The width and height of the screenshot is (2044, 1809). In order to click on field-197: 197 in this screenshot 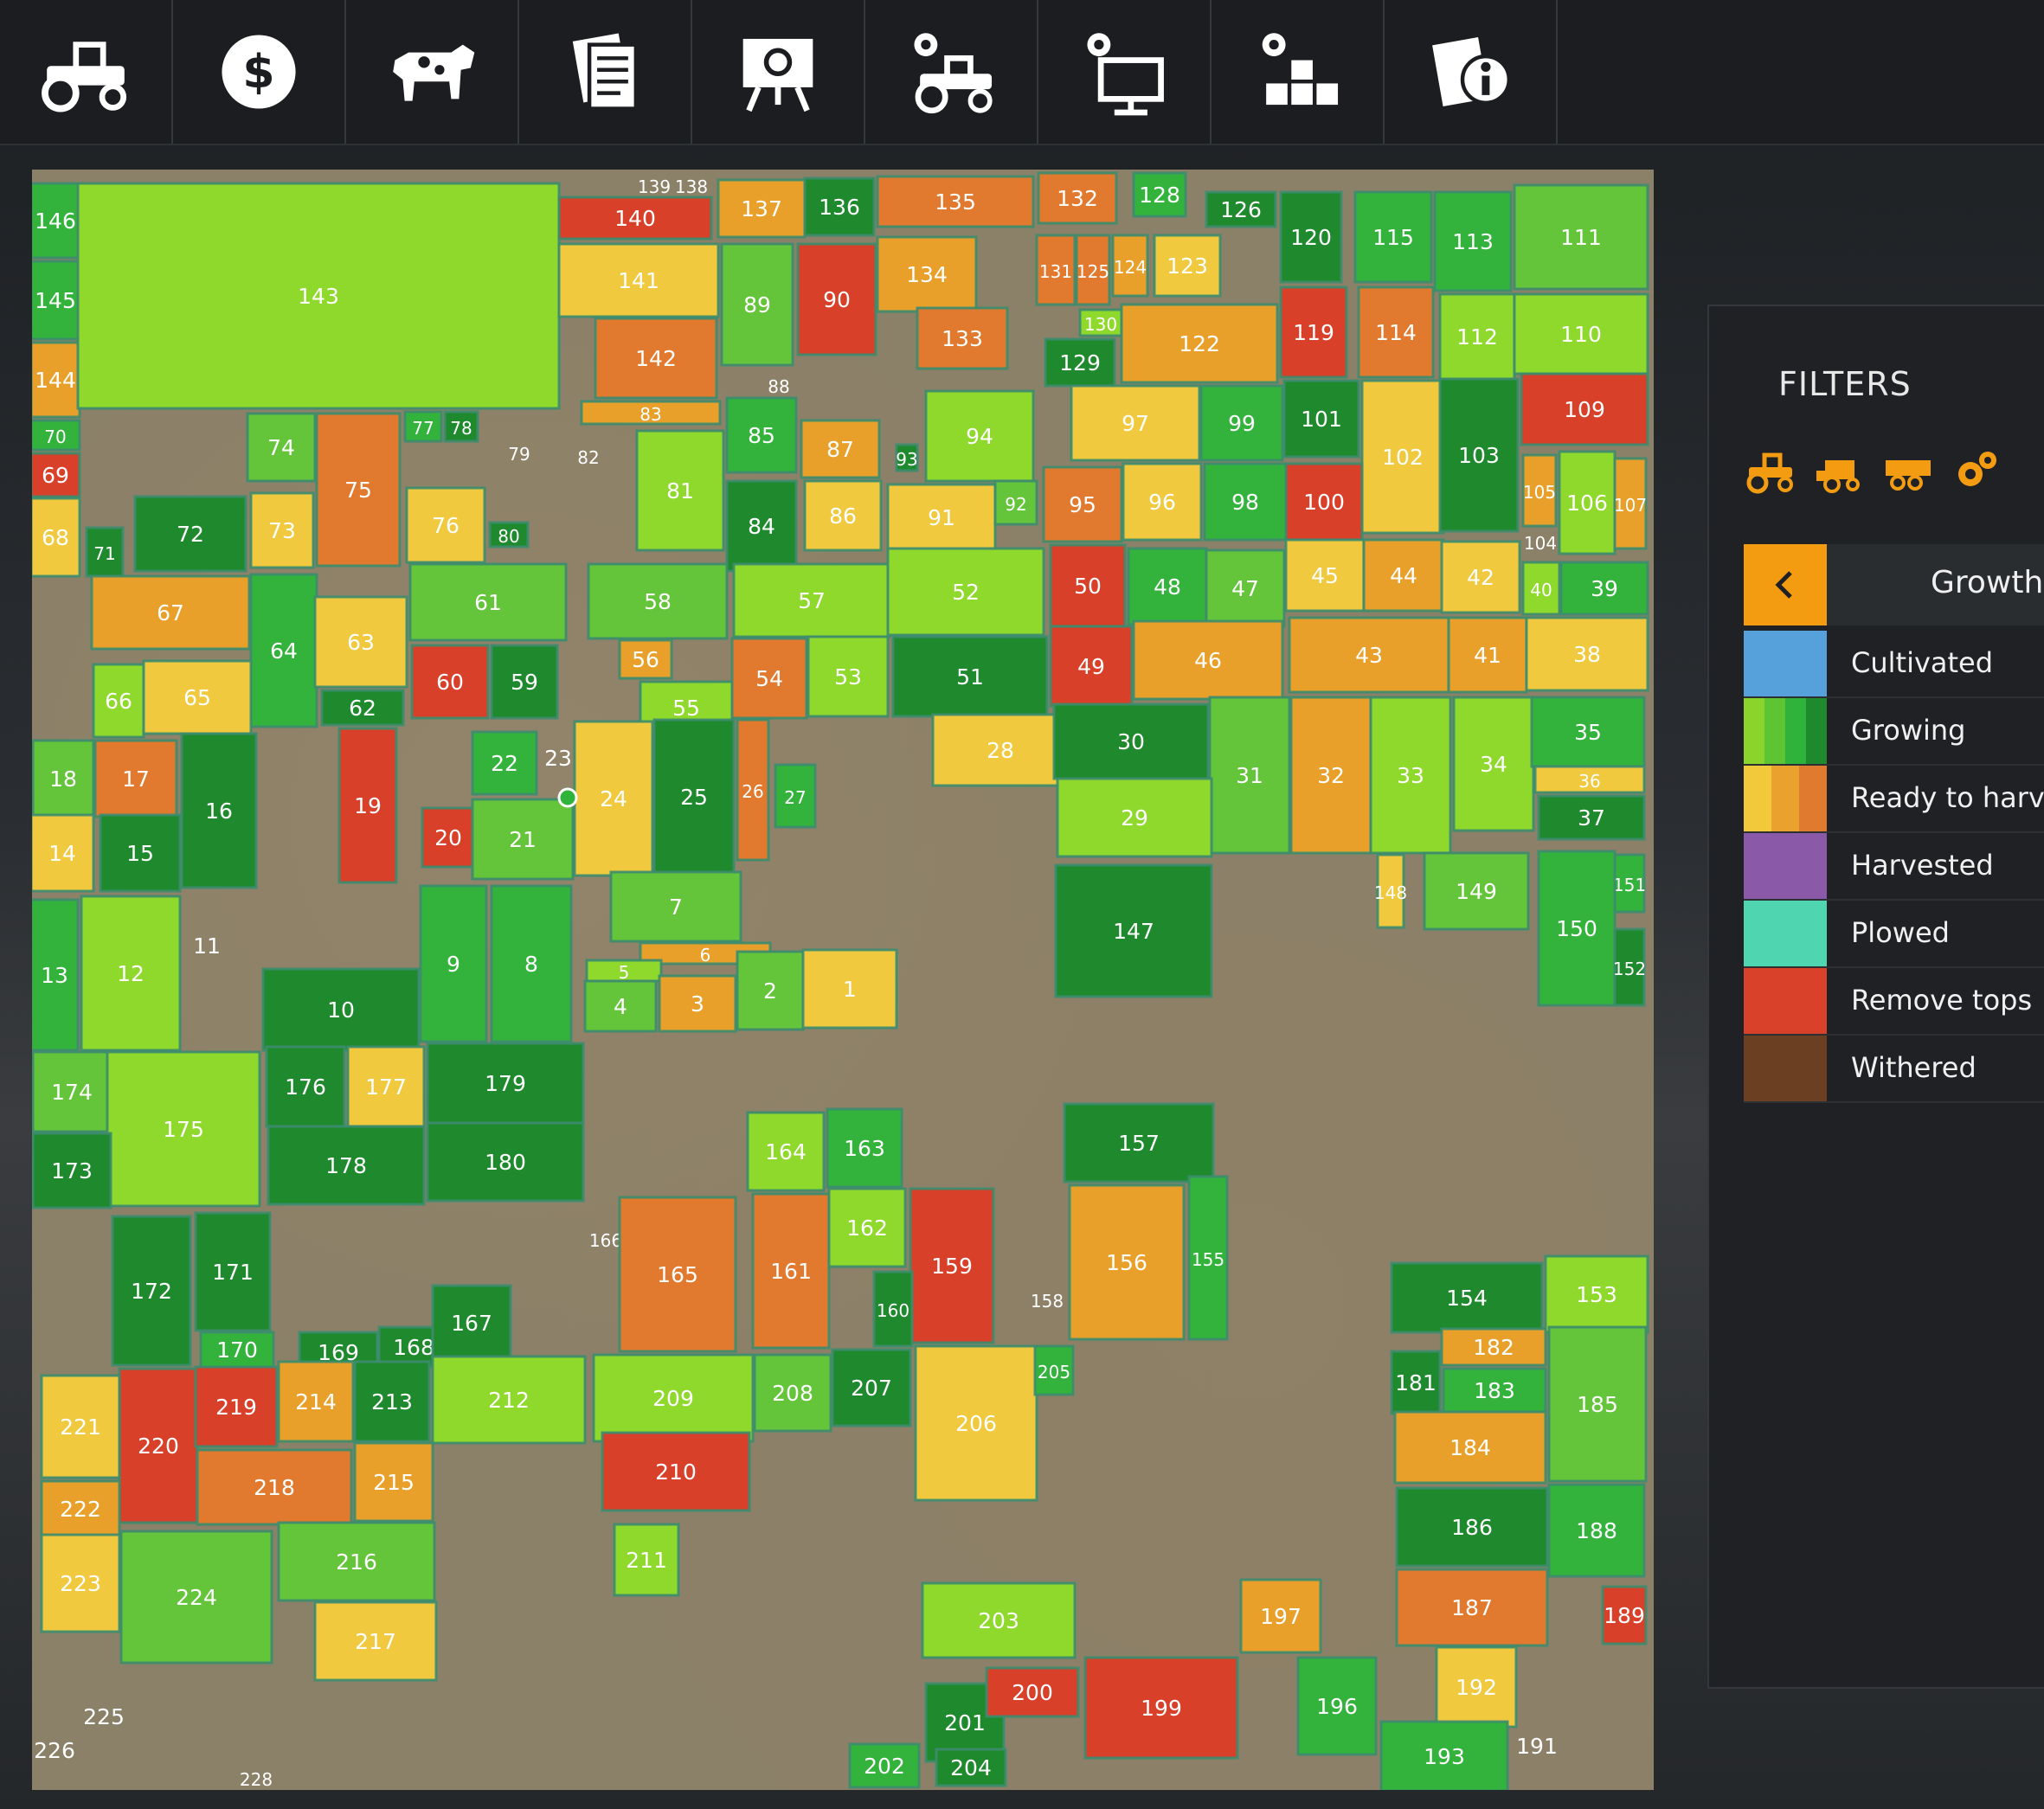, I will do `click(1280, 1616)`.